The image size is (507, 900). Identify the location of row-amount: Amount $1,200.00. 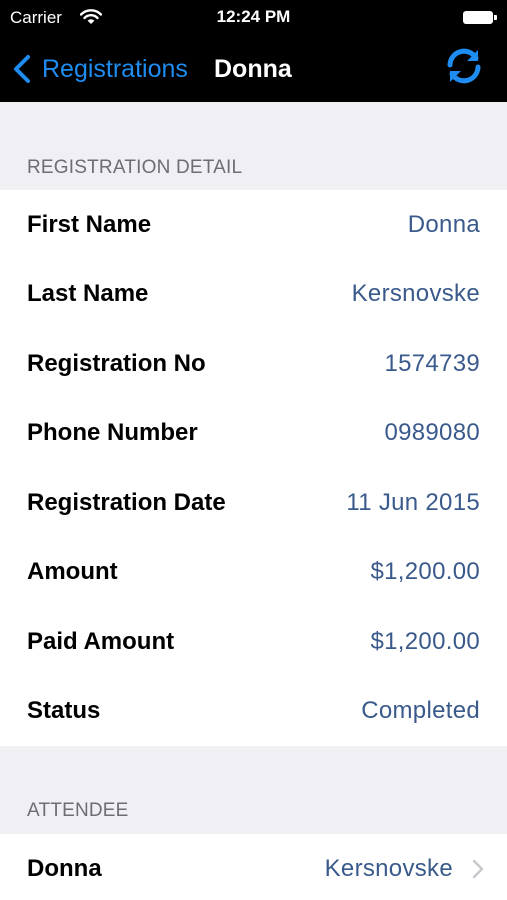
(253, 573).